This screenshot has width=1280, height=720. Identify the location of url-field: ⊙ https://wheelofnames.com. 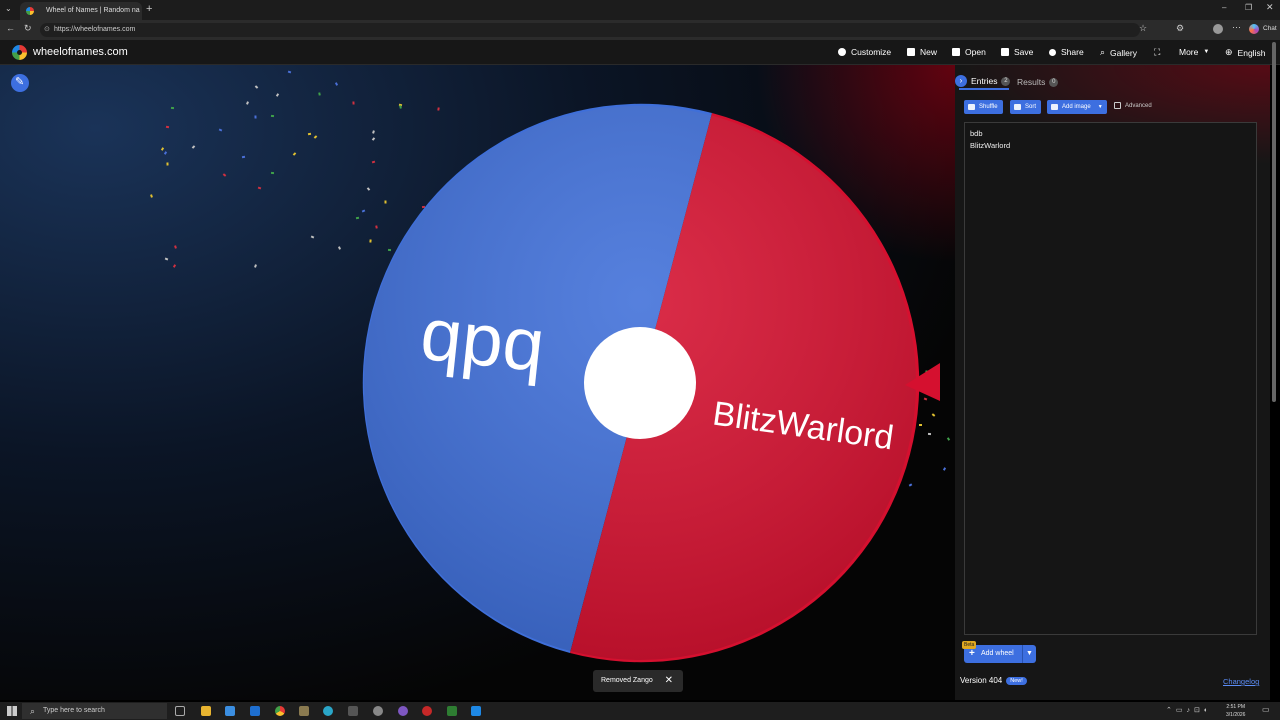
(590, 30).